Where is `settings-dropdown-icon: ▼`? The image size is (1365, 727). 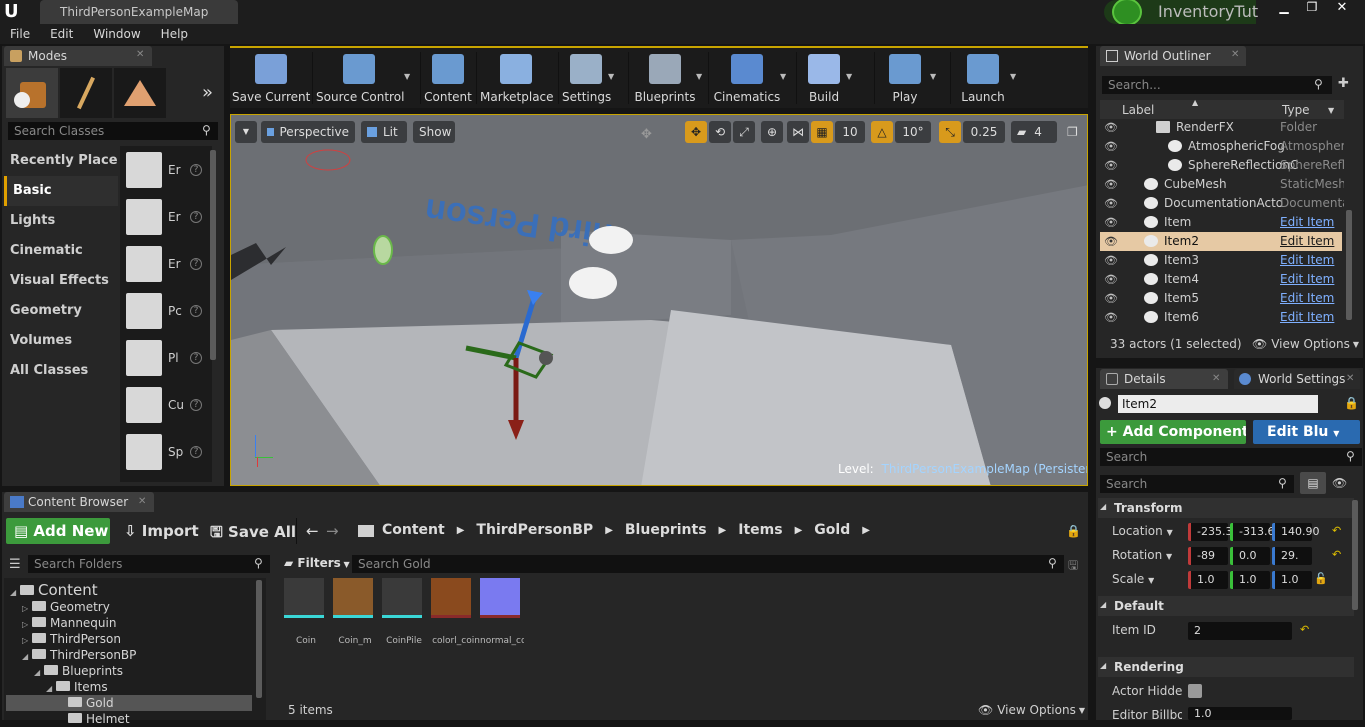
settings-dropdown-icon: ▼ is located at coordinates (611, 76).